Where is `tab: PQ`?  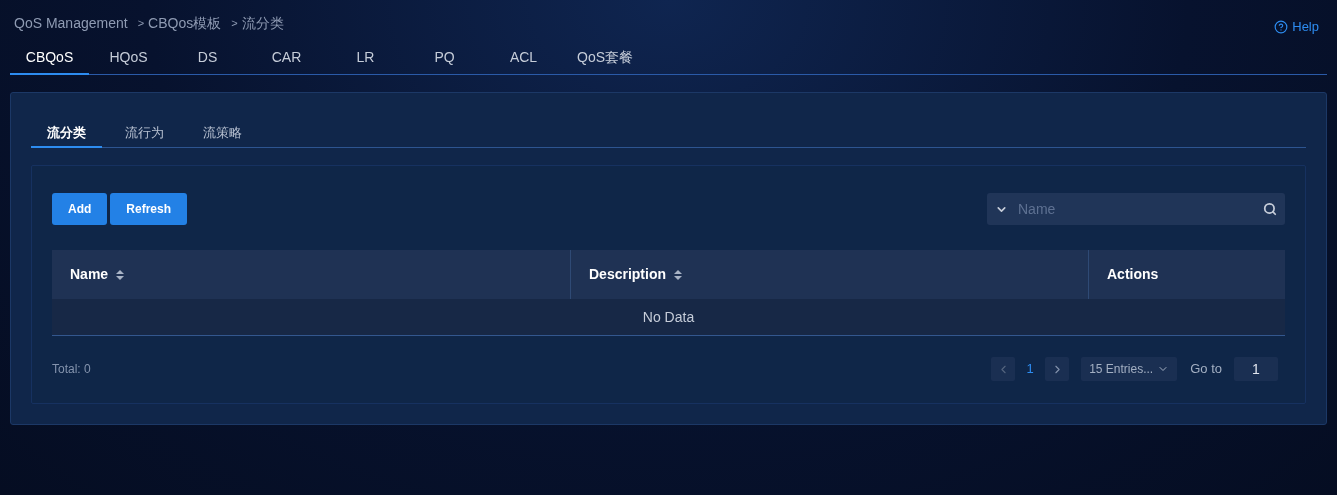
tab: PQ is located at coordinates (444, 58).